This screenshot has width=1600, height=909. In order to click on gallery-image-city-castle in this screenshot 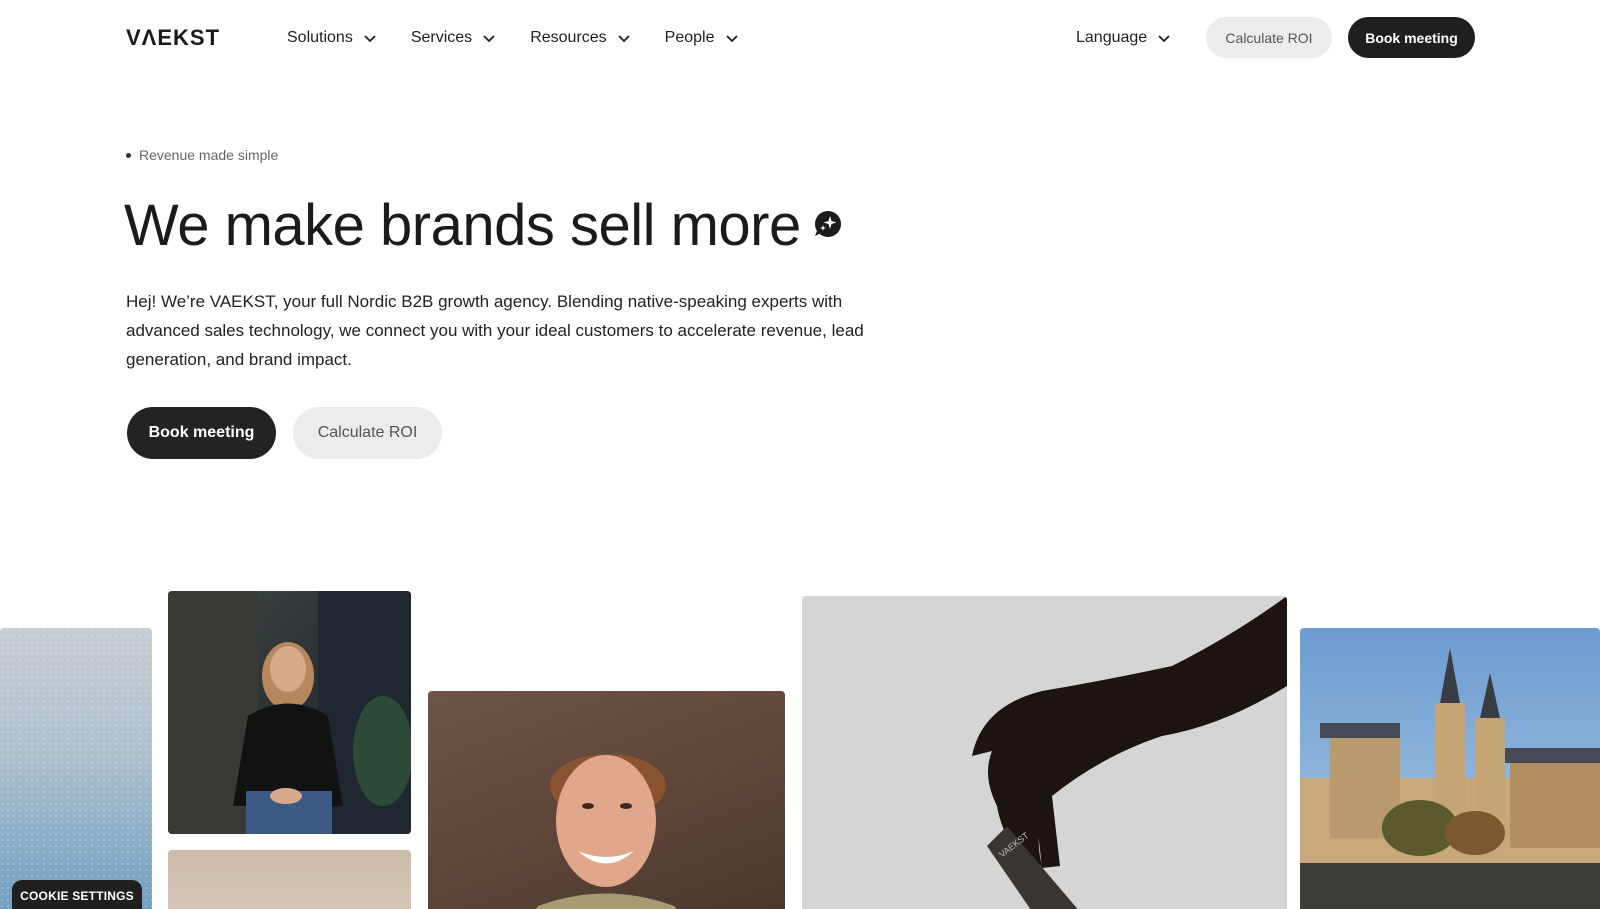, I will do `click(1450, 768)`.